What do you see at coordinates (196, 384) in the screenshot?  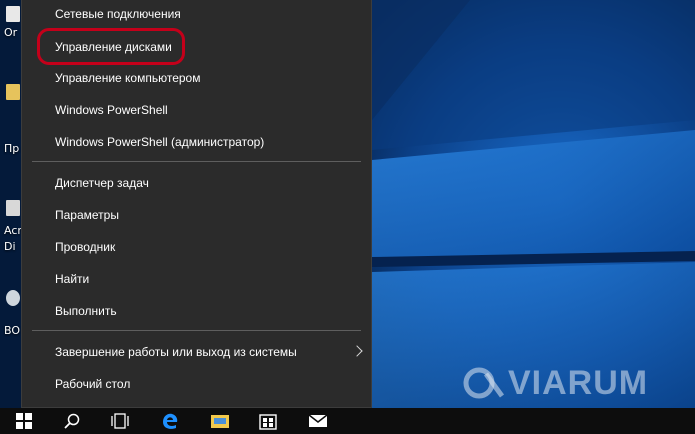 I see `menu-item-desktop: Рабочий стол` at bounding box center [196, 384].